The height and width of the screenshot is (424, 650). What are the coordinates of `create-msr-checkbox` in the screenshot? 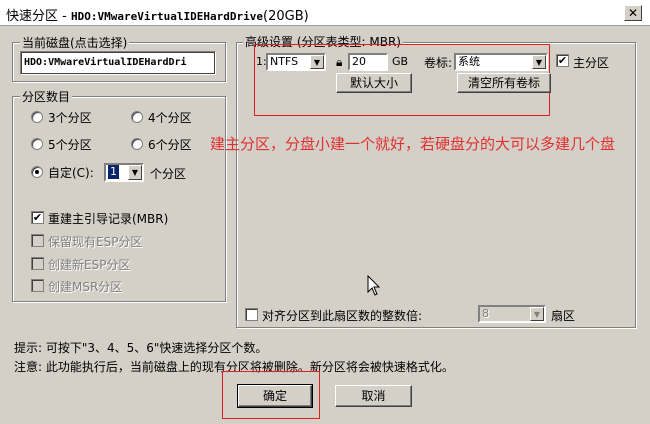 It's located at (37, 285).